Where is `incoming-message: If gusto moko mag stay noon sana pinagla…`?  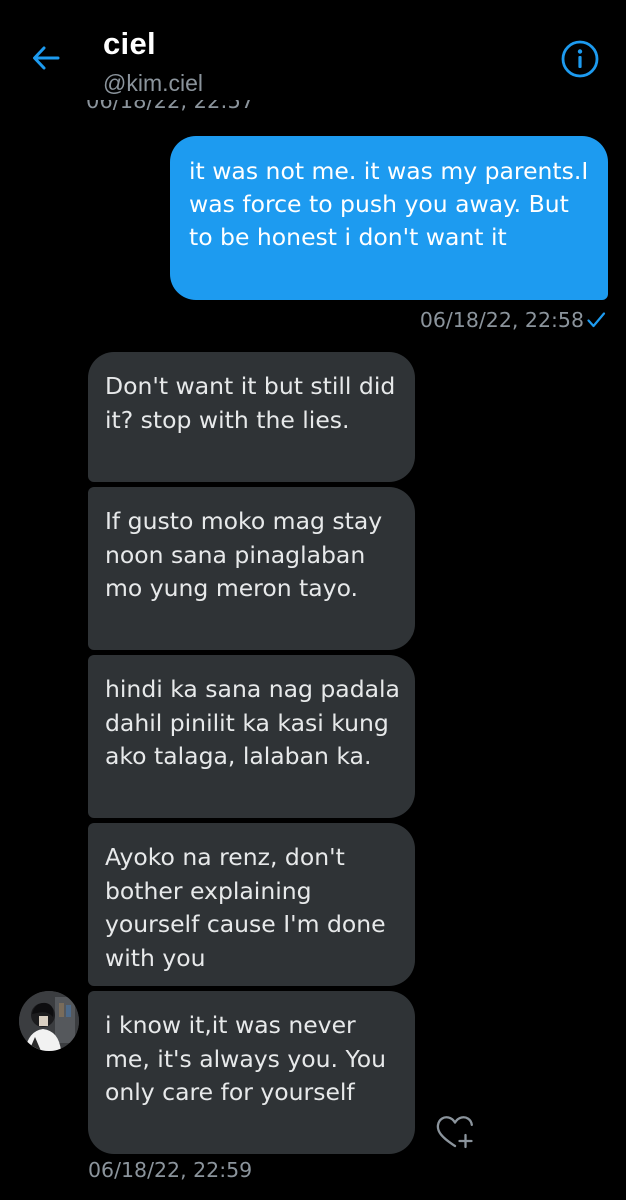 incoming-message: If gusto moko mag stay noon sana pinagla… is located at coordinates (251, 568).